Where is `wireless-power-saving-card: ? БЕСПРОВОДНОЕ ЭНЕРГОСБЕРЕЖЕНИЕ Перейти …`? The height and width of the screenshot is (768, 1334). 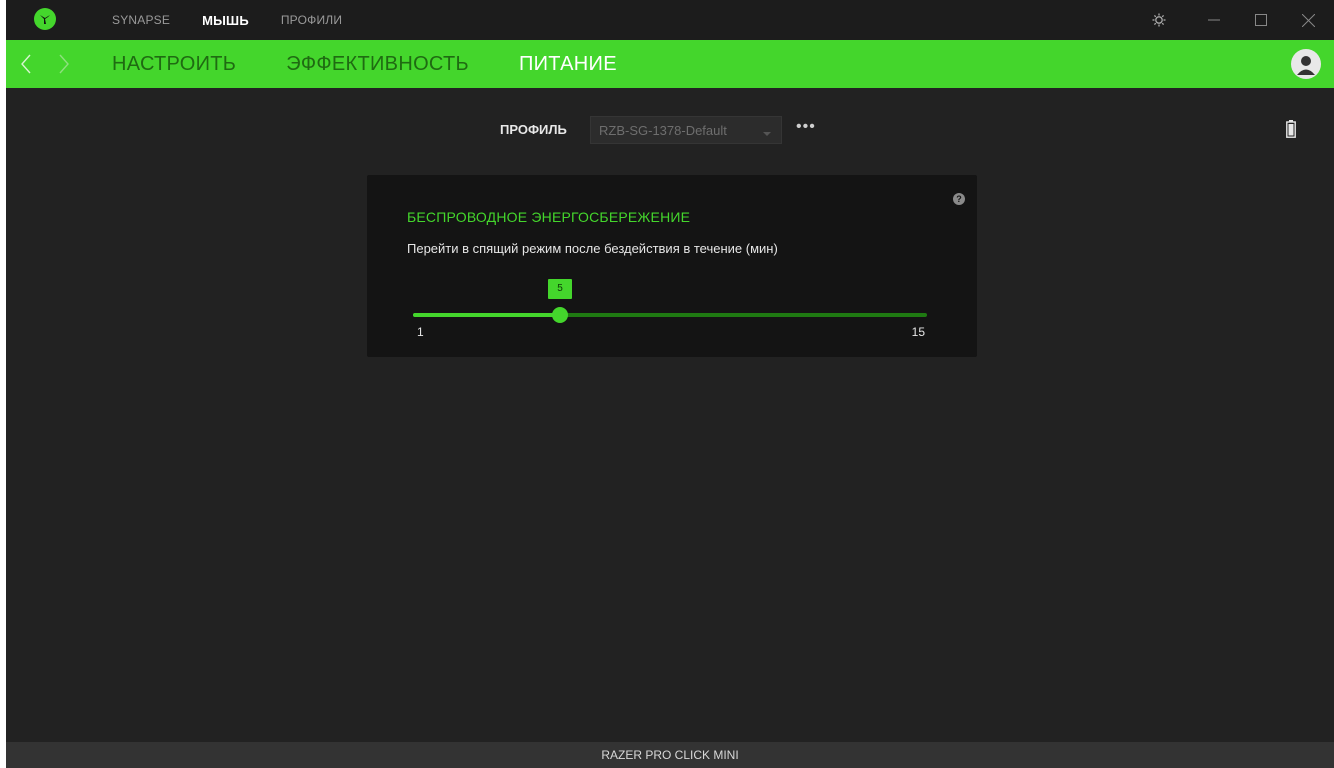 wireless-power-saving-card: ? БЕСПРОВОДНОЕ ЭНЕРГОСБЕРЕЖЕНИЕ Перейти … is located at coordinates (672, 266).